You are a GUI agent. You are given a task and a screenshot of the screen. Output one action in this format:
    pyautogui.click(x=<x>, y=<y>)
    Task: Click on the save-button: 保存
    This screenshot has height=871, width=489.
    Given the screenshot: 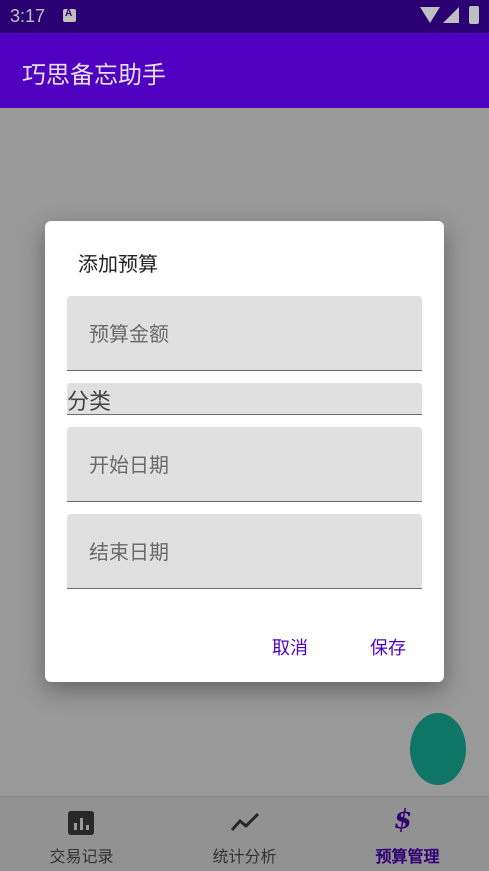 What is the action you would take?
    pyautogui.click(x=388, y=647)
    